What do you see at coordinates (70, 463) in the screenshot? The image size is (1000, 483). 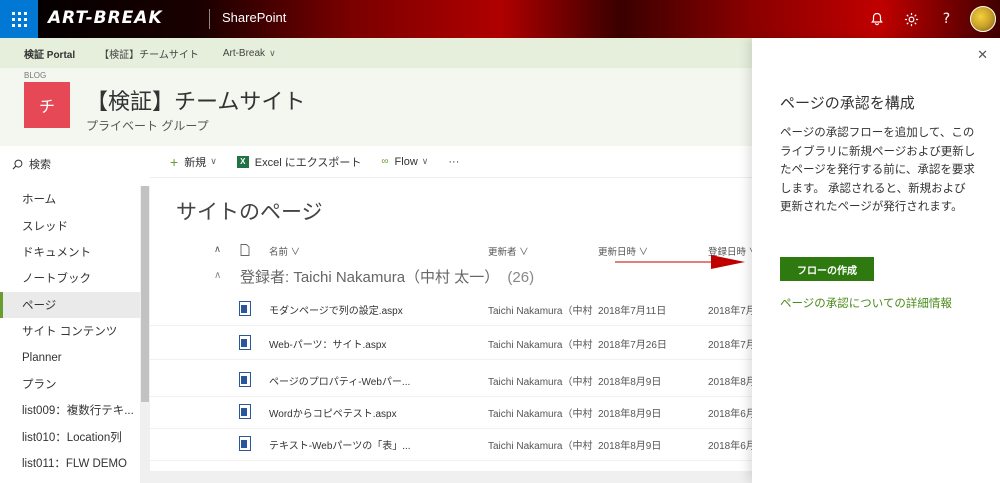 I see `nav-item-list011: list011：FLW DEMO` at bounding box center [70, 463].